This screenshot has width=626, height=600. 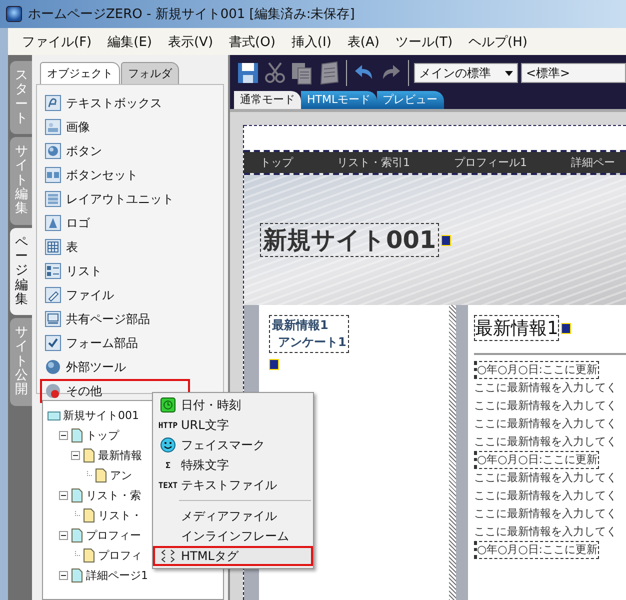 What do you see at coordinates (115, 271) in the screenshot?
I see `object-item: リスト` at bounding box center [115, 271].